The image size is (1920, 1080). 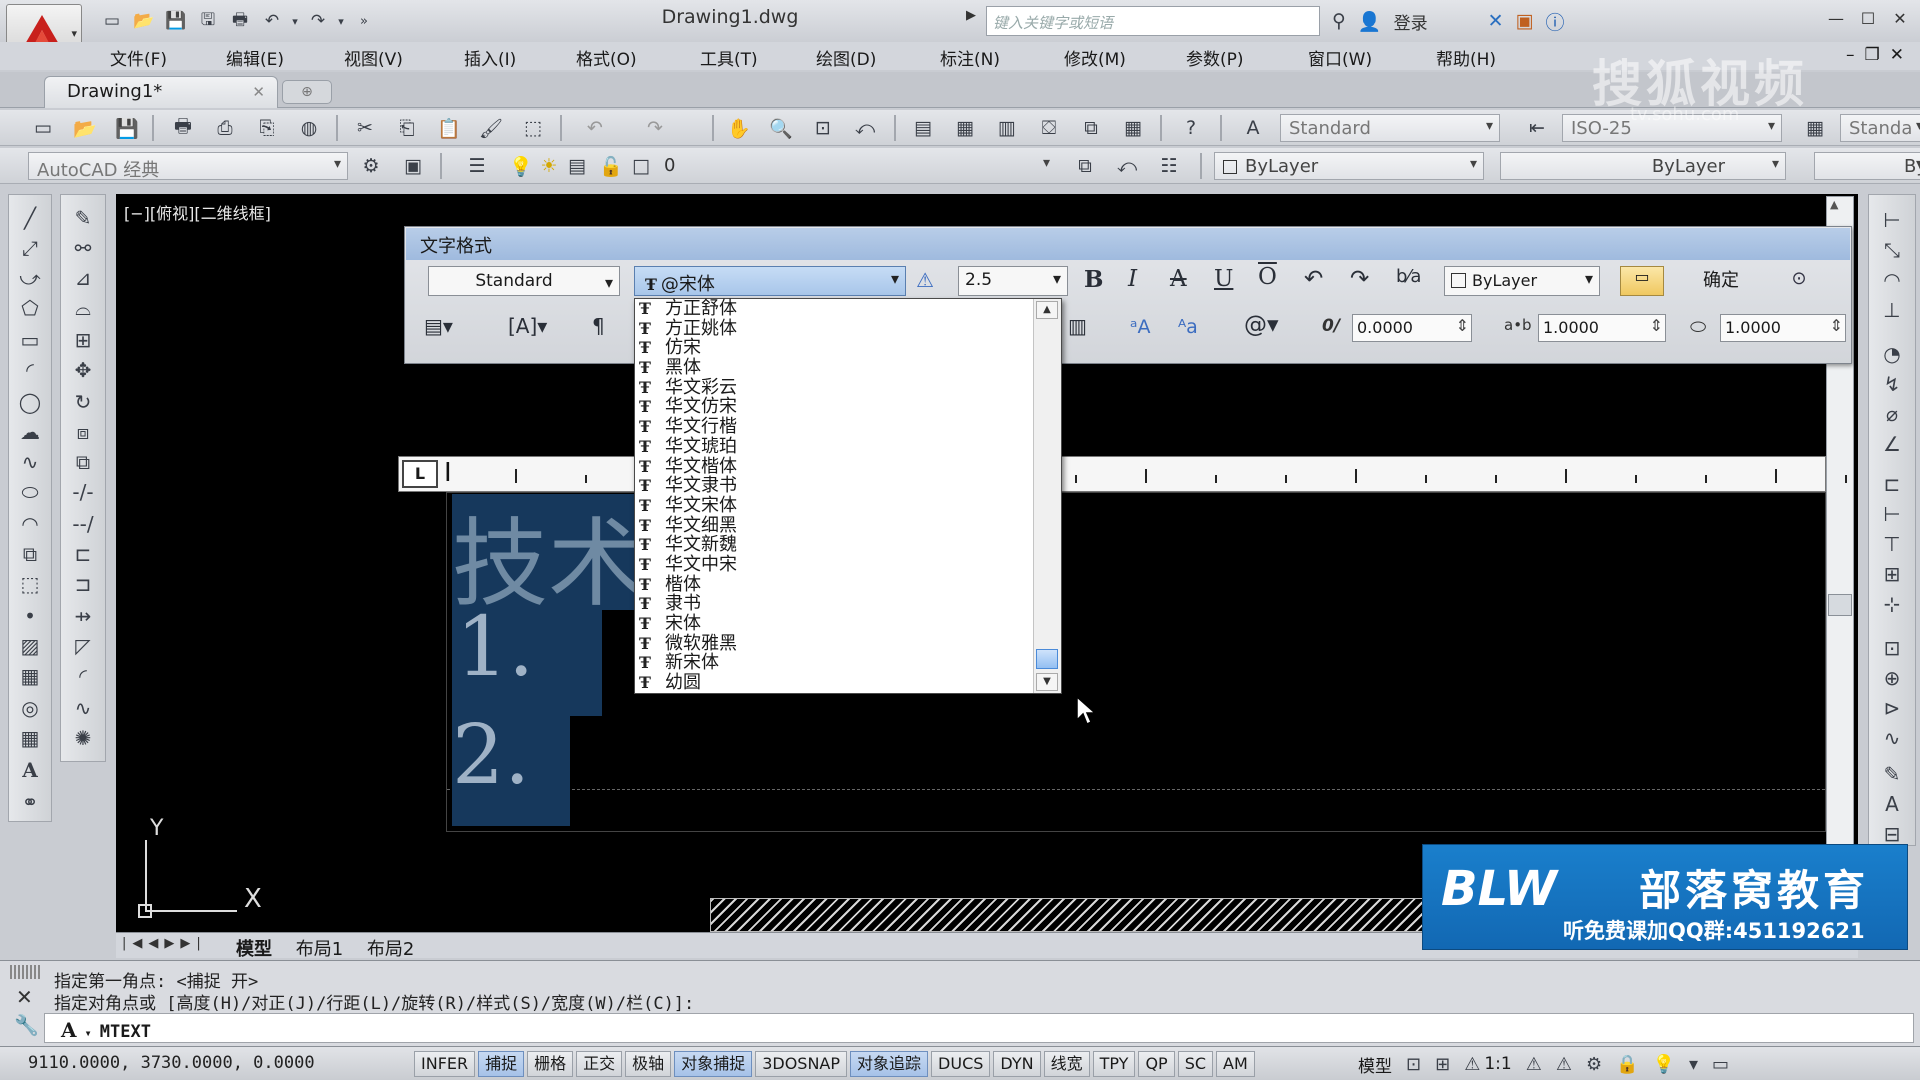 I want to click on make-block-icon: ⬚, so click(x=30, y=584).